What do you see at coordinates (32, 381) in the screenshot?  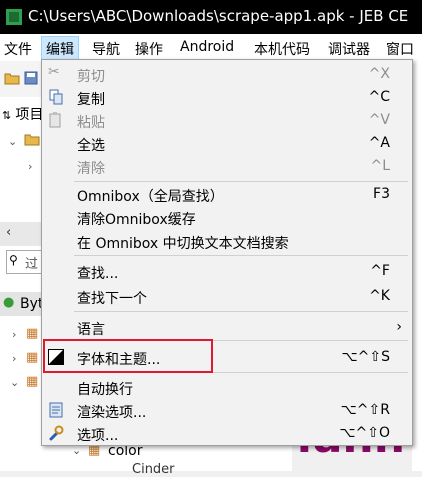 I see `package-icon-3: ▦` at bounding box center [32, 381].